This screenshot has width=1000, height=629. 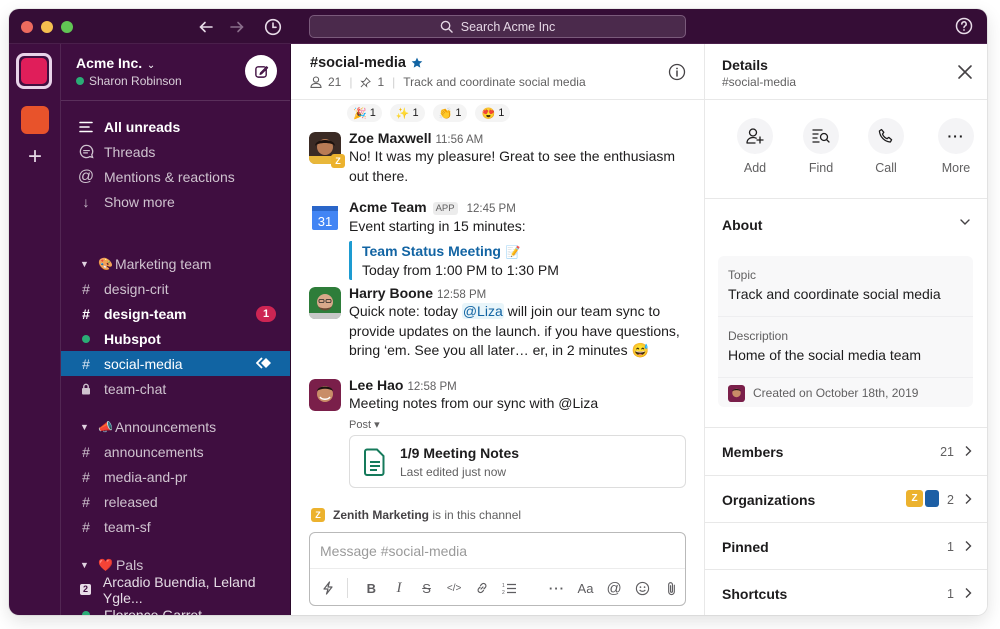 What do you see at coordinates (175, 288) in the screenshot?
I see `sidebar-item-design-crit: # design-crit` at bounding box center [175, 288].